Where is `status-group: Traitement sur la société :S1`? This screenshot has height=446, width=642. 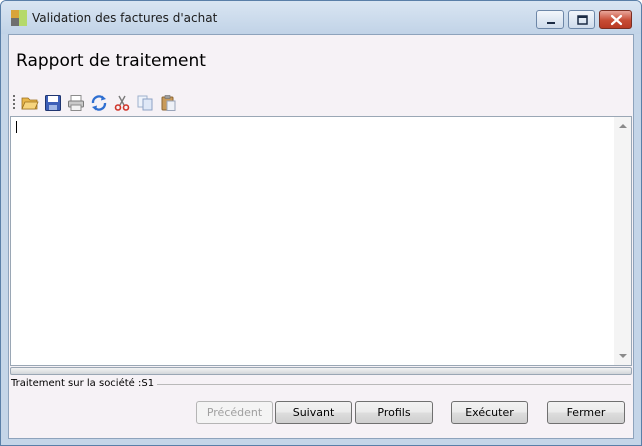 status-group: Traitement sur la société :S1 is located at coordinates (321, 384).